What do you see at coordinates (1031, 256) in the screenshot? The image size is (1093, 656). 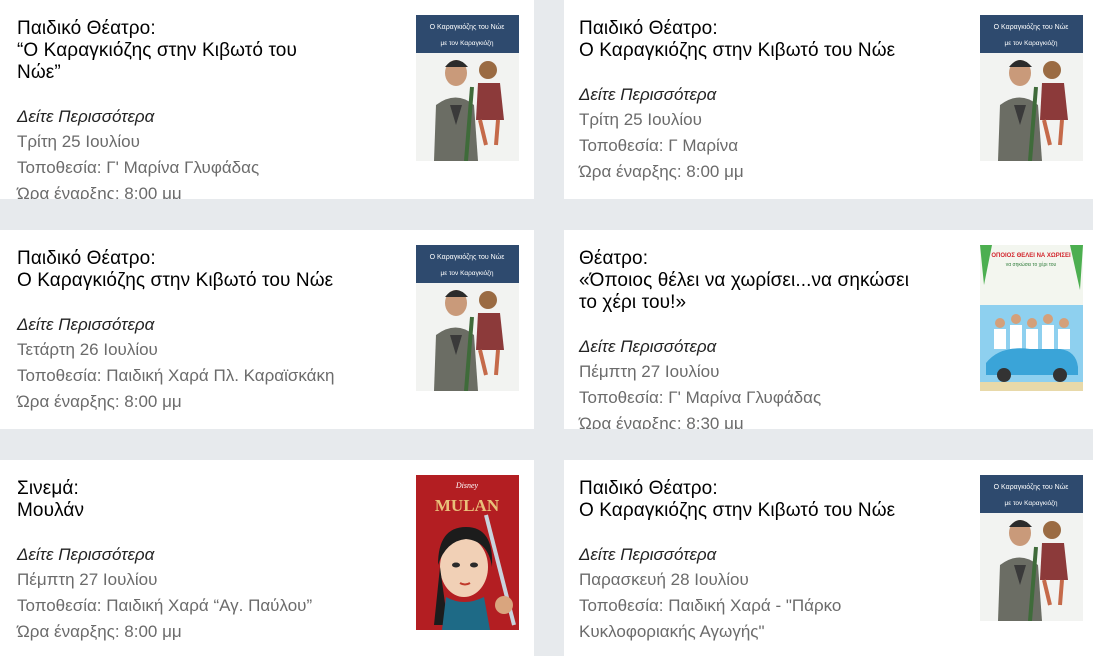 I see `svg-text: ΟΠΟΙΟΣ ΘΕΛΕΙ ΝΑ ΧΩΡΙΣΕΙ` at bounding box center [1031, 256].